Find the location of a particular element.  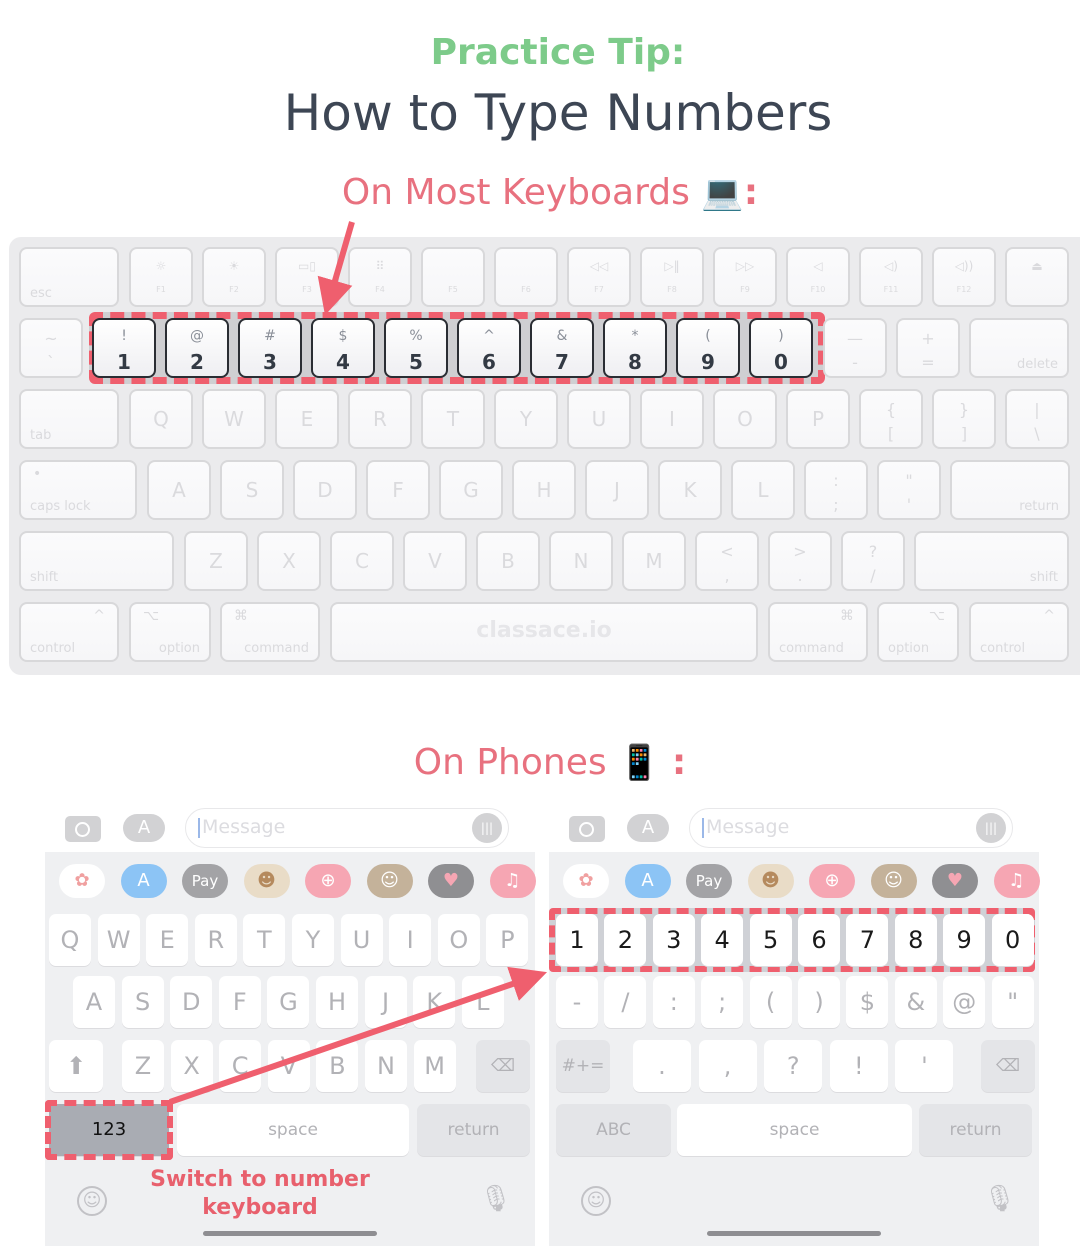

arrow-to-number-row is located at coordinates (336, 268).